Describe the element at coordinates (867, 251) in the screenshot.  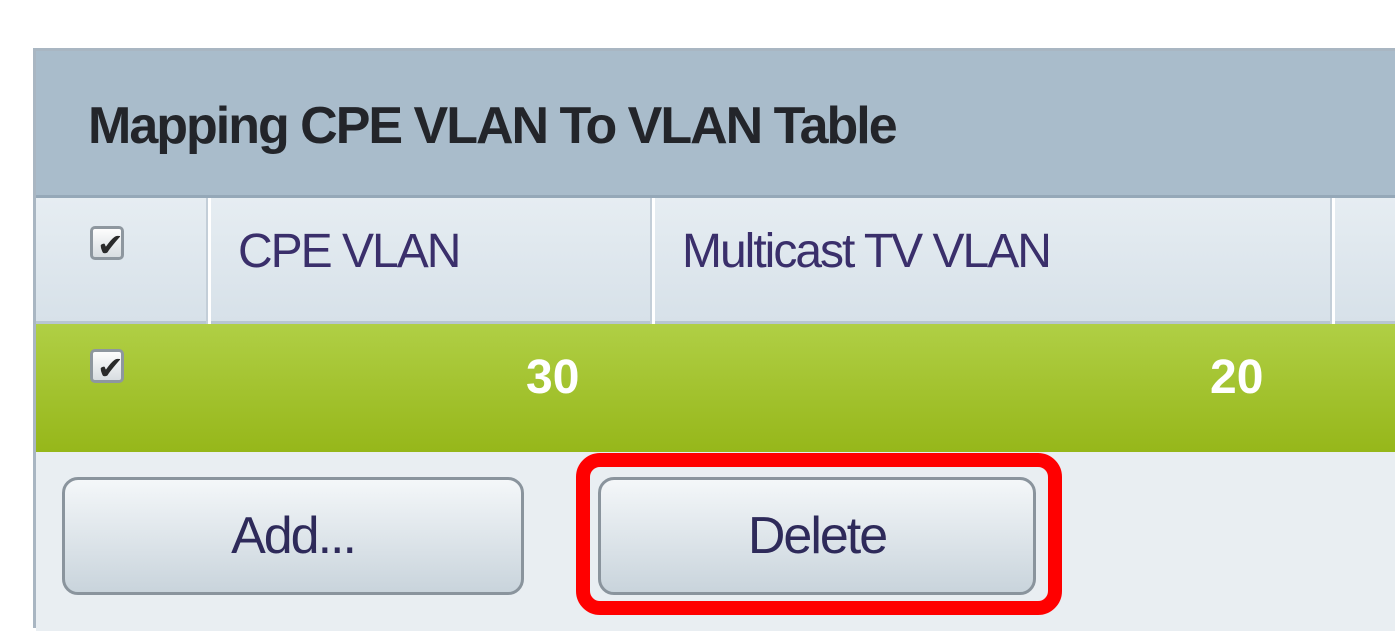
I see `column-header-multicast-tv-vlan: Multicast TV VLAN` at that location.